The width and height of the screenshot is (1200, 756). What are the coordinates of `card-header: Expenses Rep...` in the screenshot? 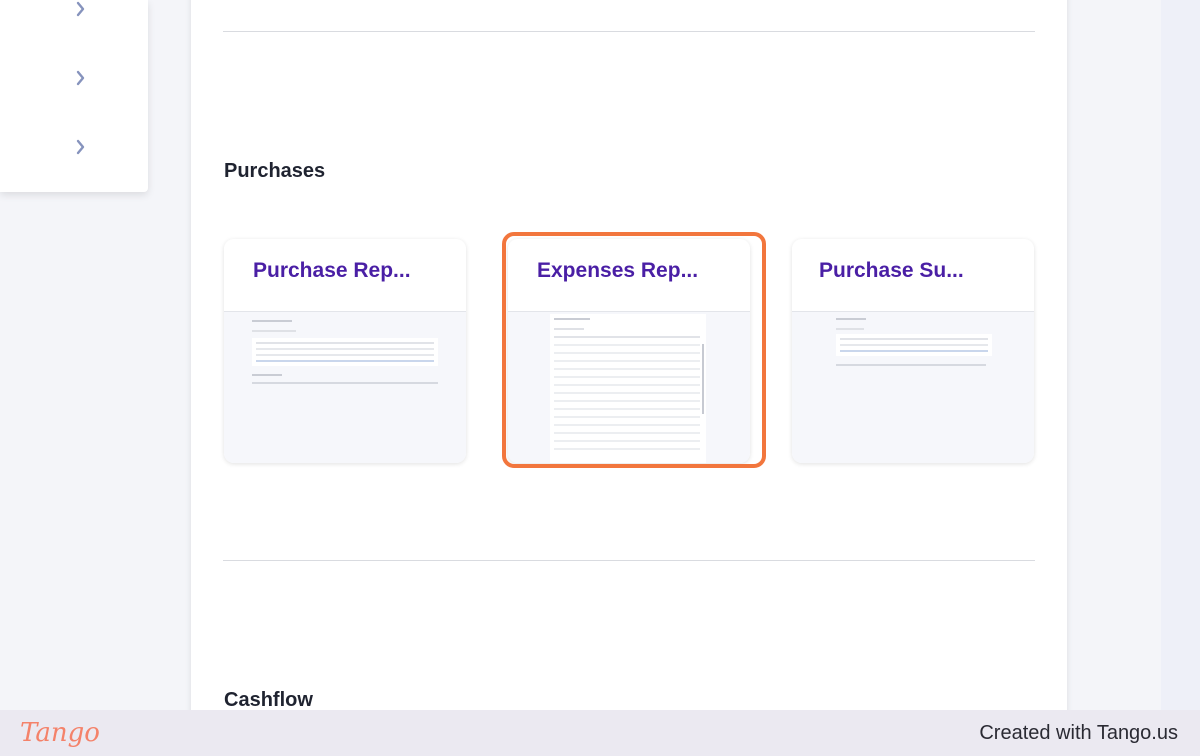 It's located at (629, 275).